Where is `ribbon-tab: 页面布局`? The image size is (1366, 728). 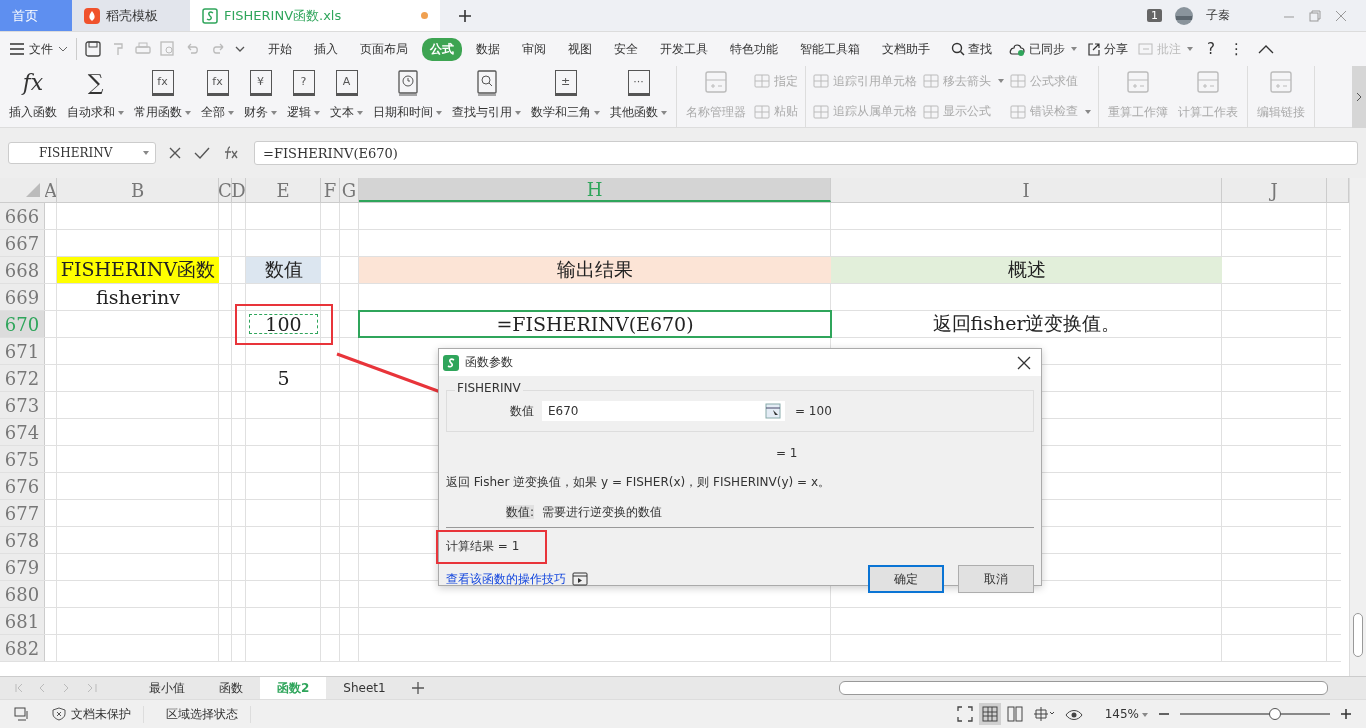
ribbon-tab: 页面布局 is located at coordinates (384, 49).